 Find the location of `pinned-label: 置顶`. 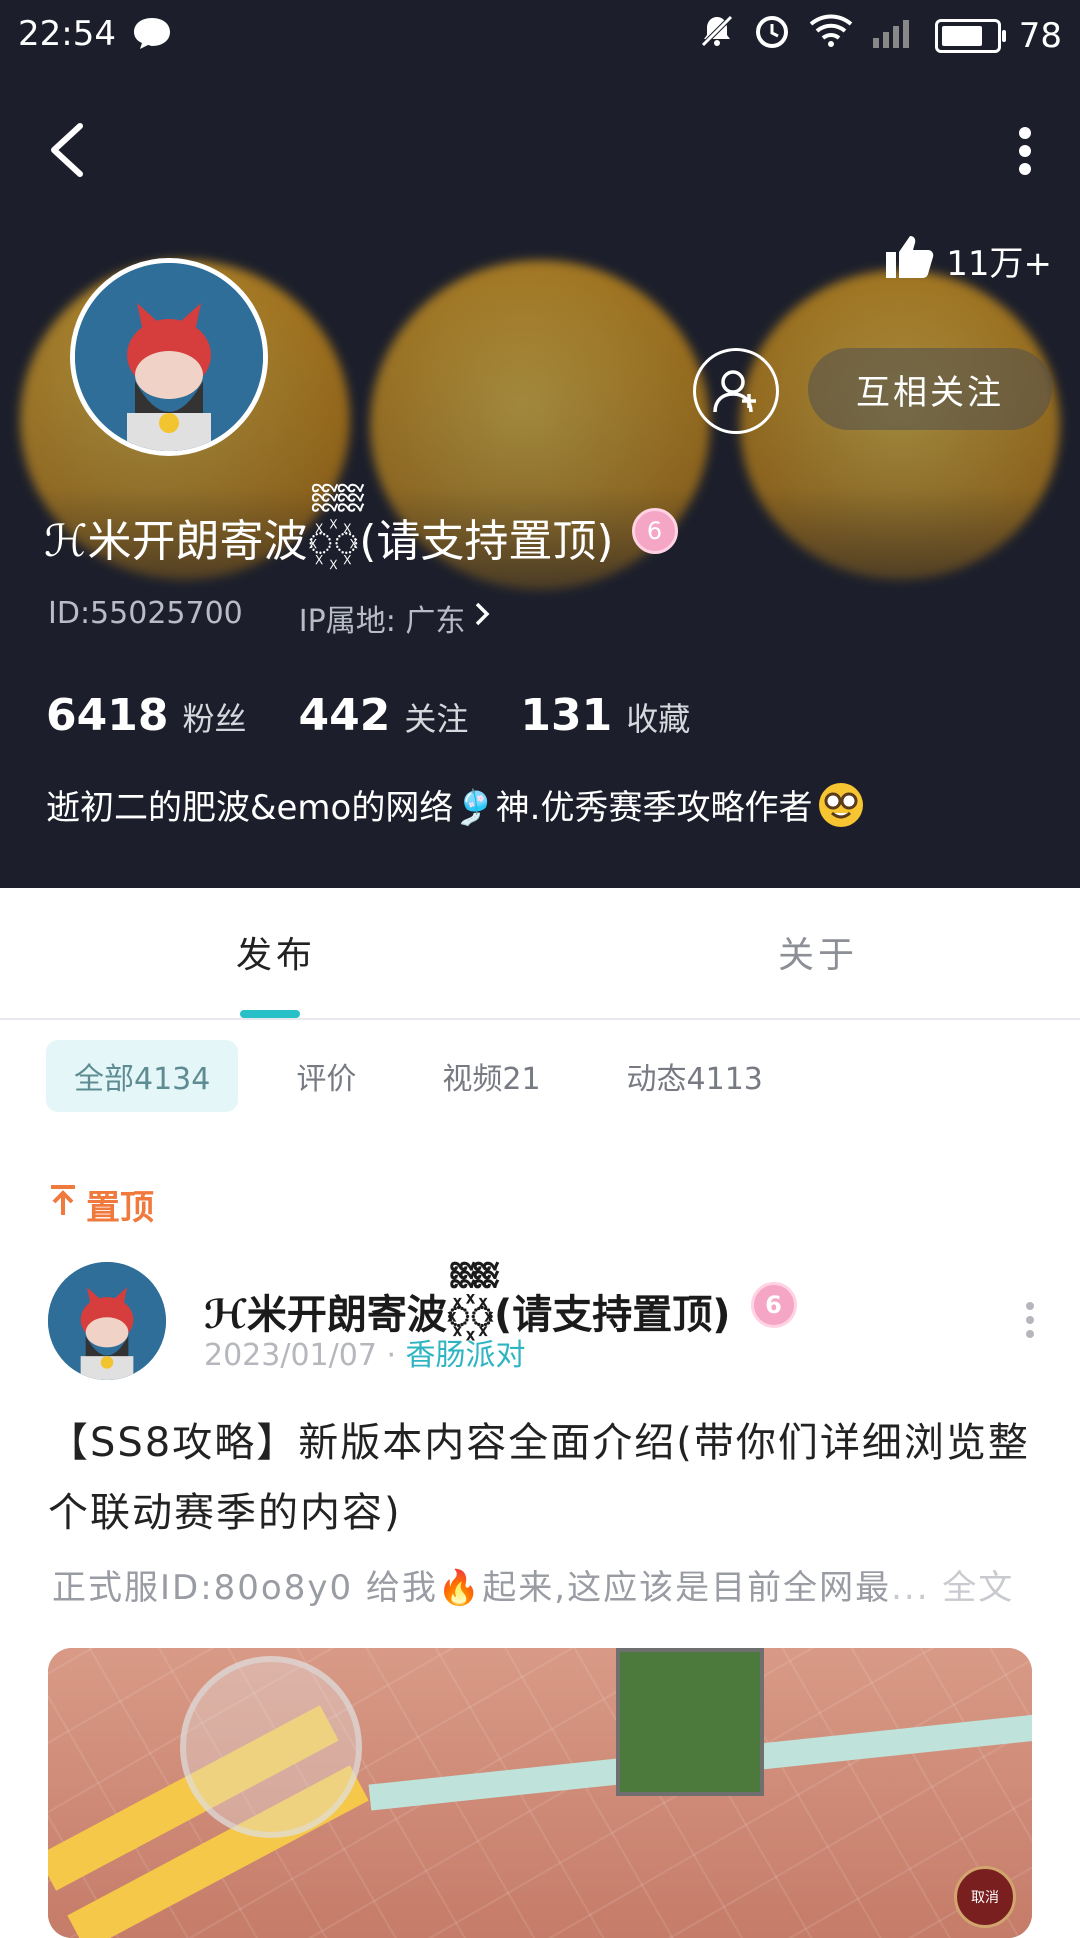

pinned-label: 置顶 is located at coordinates (101, 1204).